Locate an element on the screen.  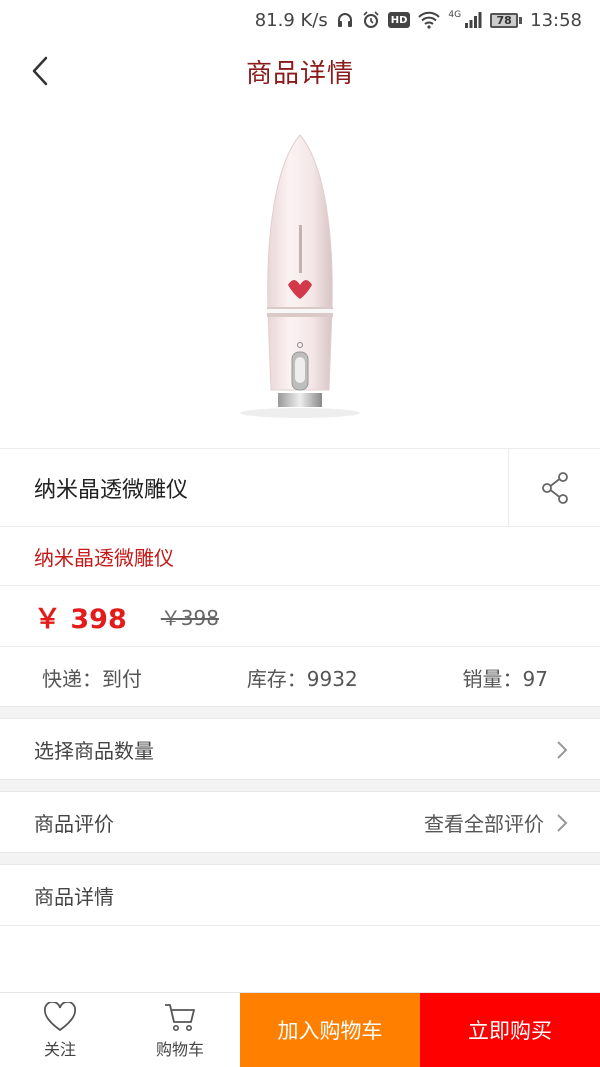
hd-icon: HD is located at coordinates (399, 20).